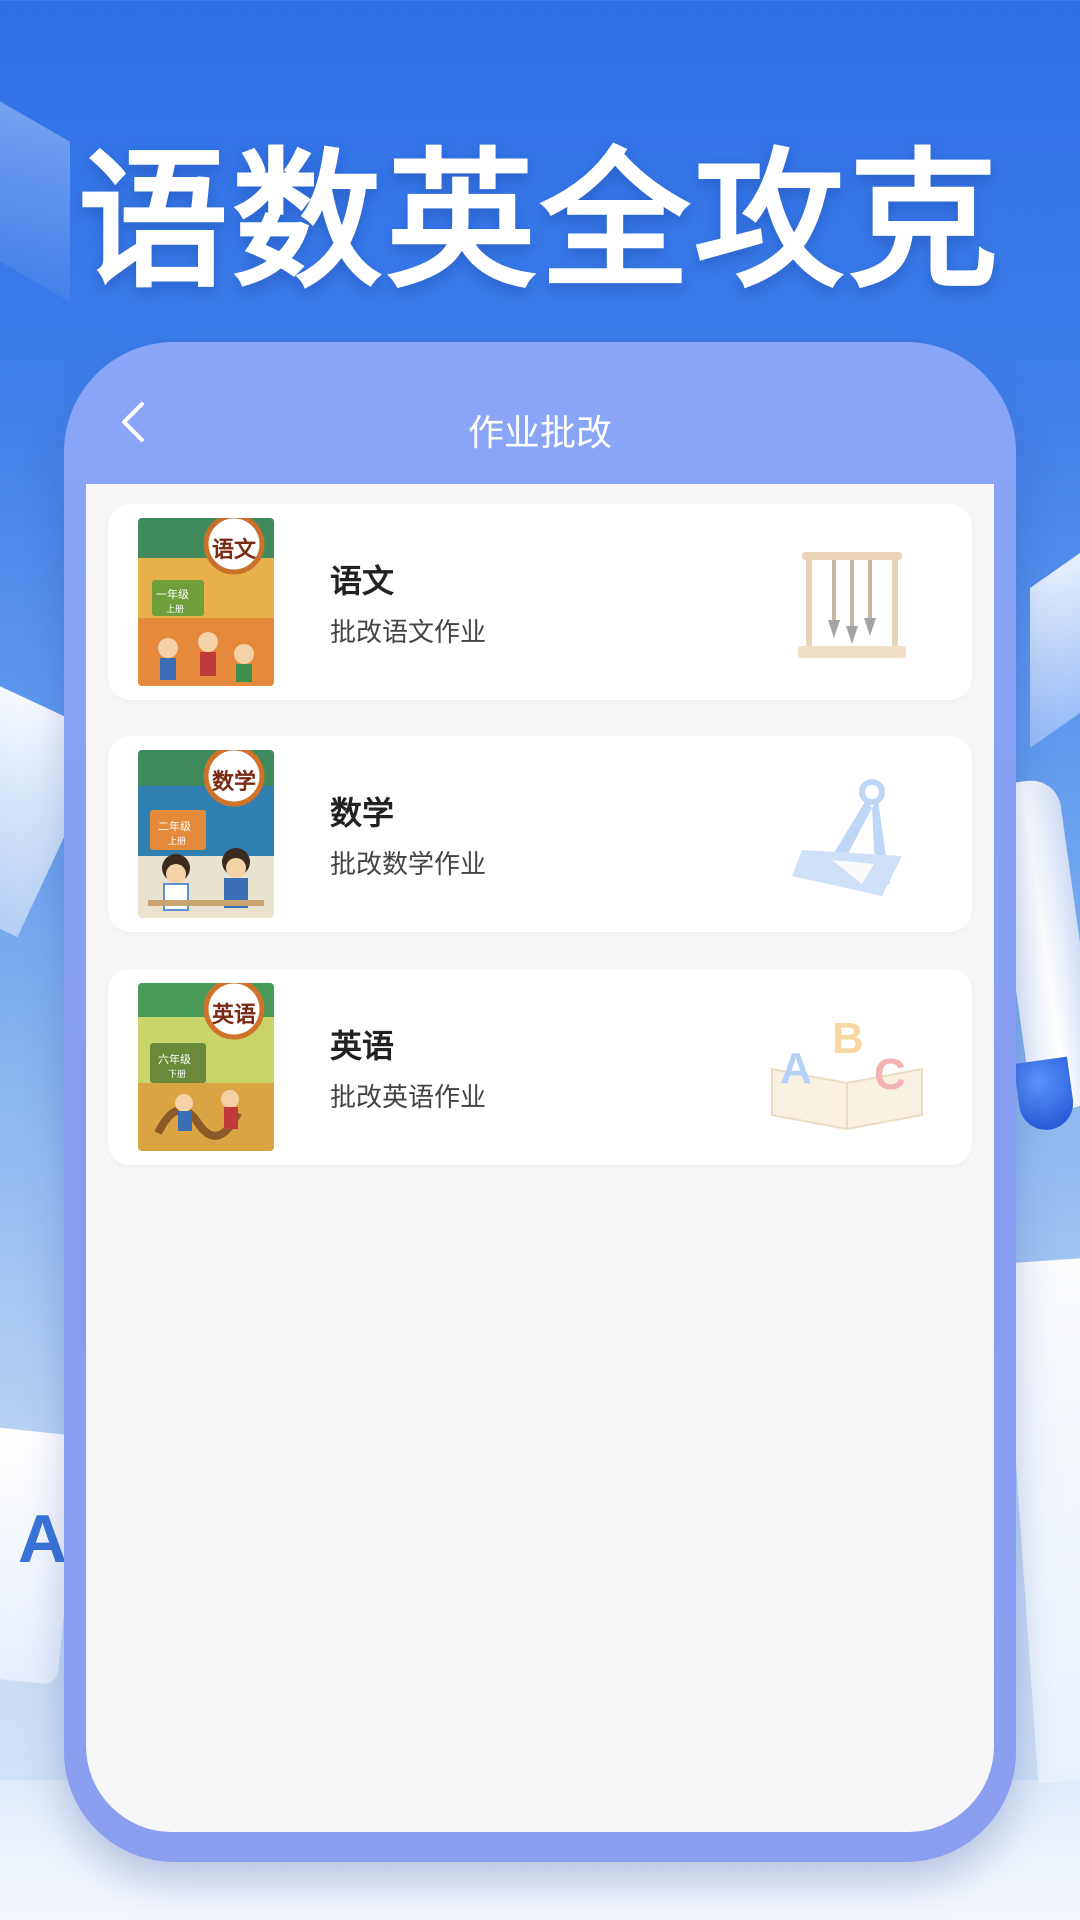  Describe the element at coordinates (847, 836) in the screenshot. I see `compass-ruler-icon` at that location.